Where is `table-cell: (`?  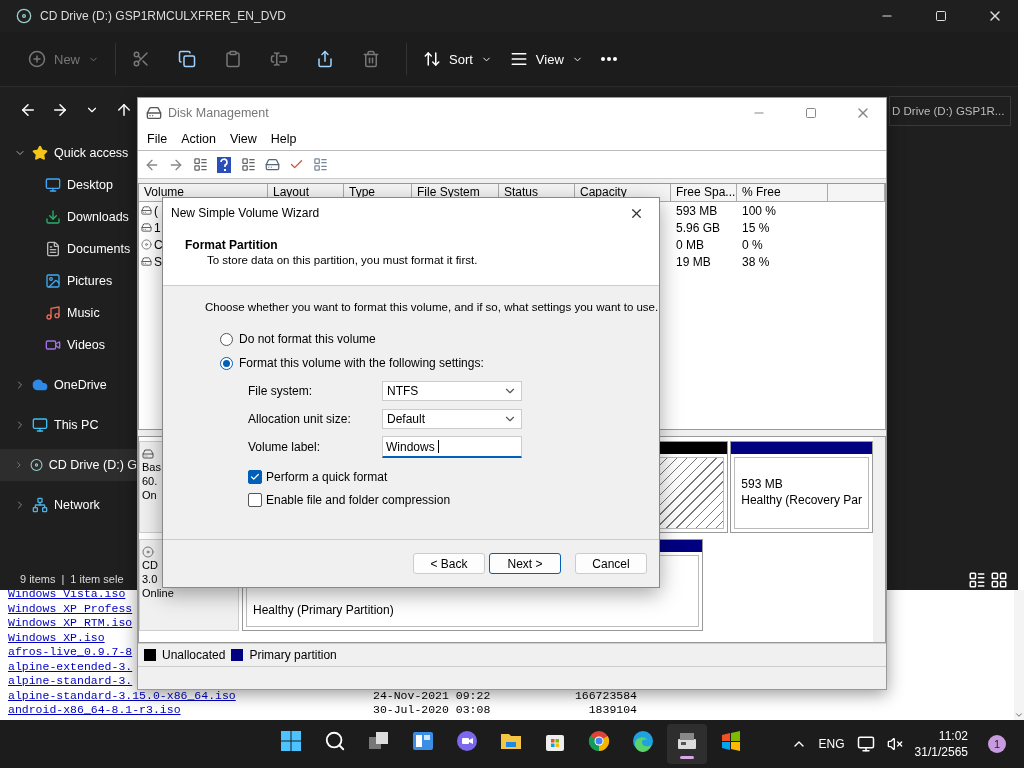
table-cell: ( is located at coordinates (156, 210).